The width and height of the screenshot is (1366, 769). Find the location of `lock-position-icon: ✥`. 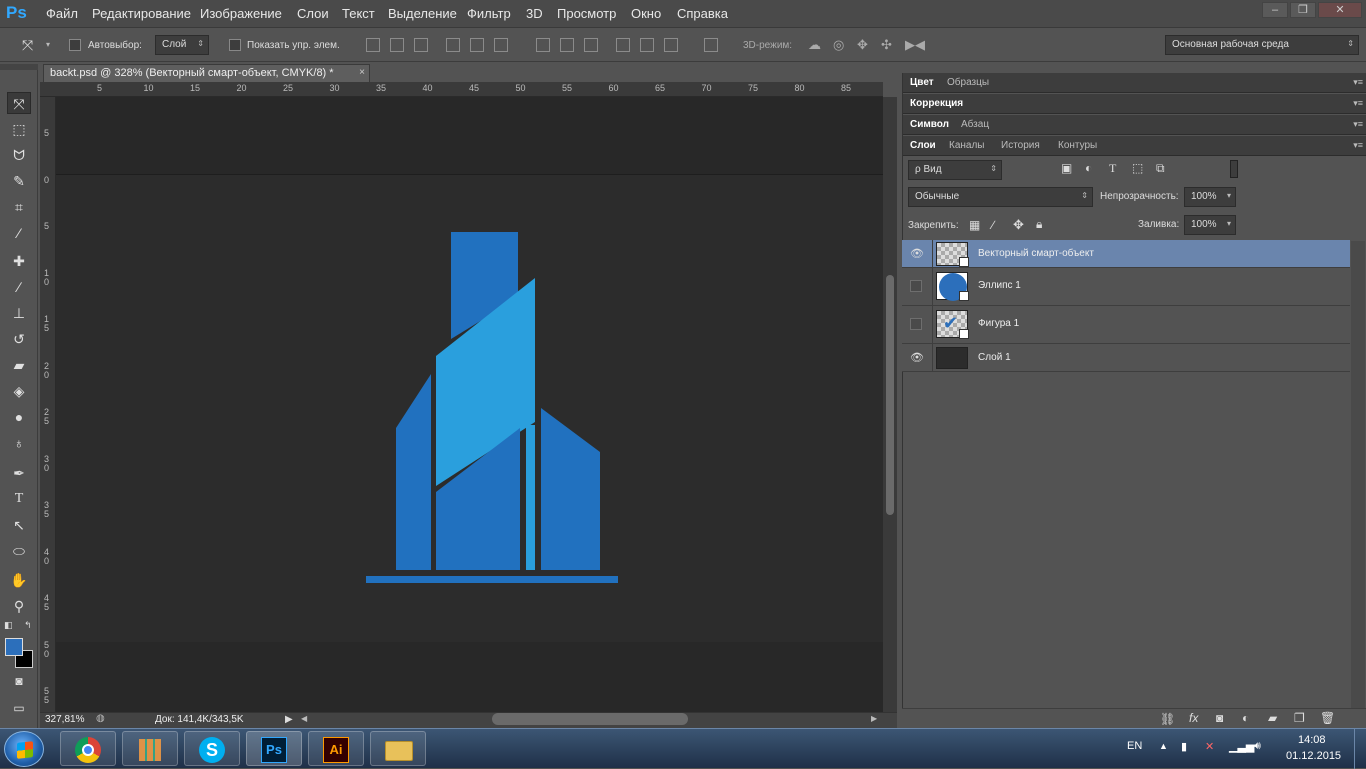

lock-position-icon: ✥ is located at coordinates (1018, 225).